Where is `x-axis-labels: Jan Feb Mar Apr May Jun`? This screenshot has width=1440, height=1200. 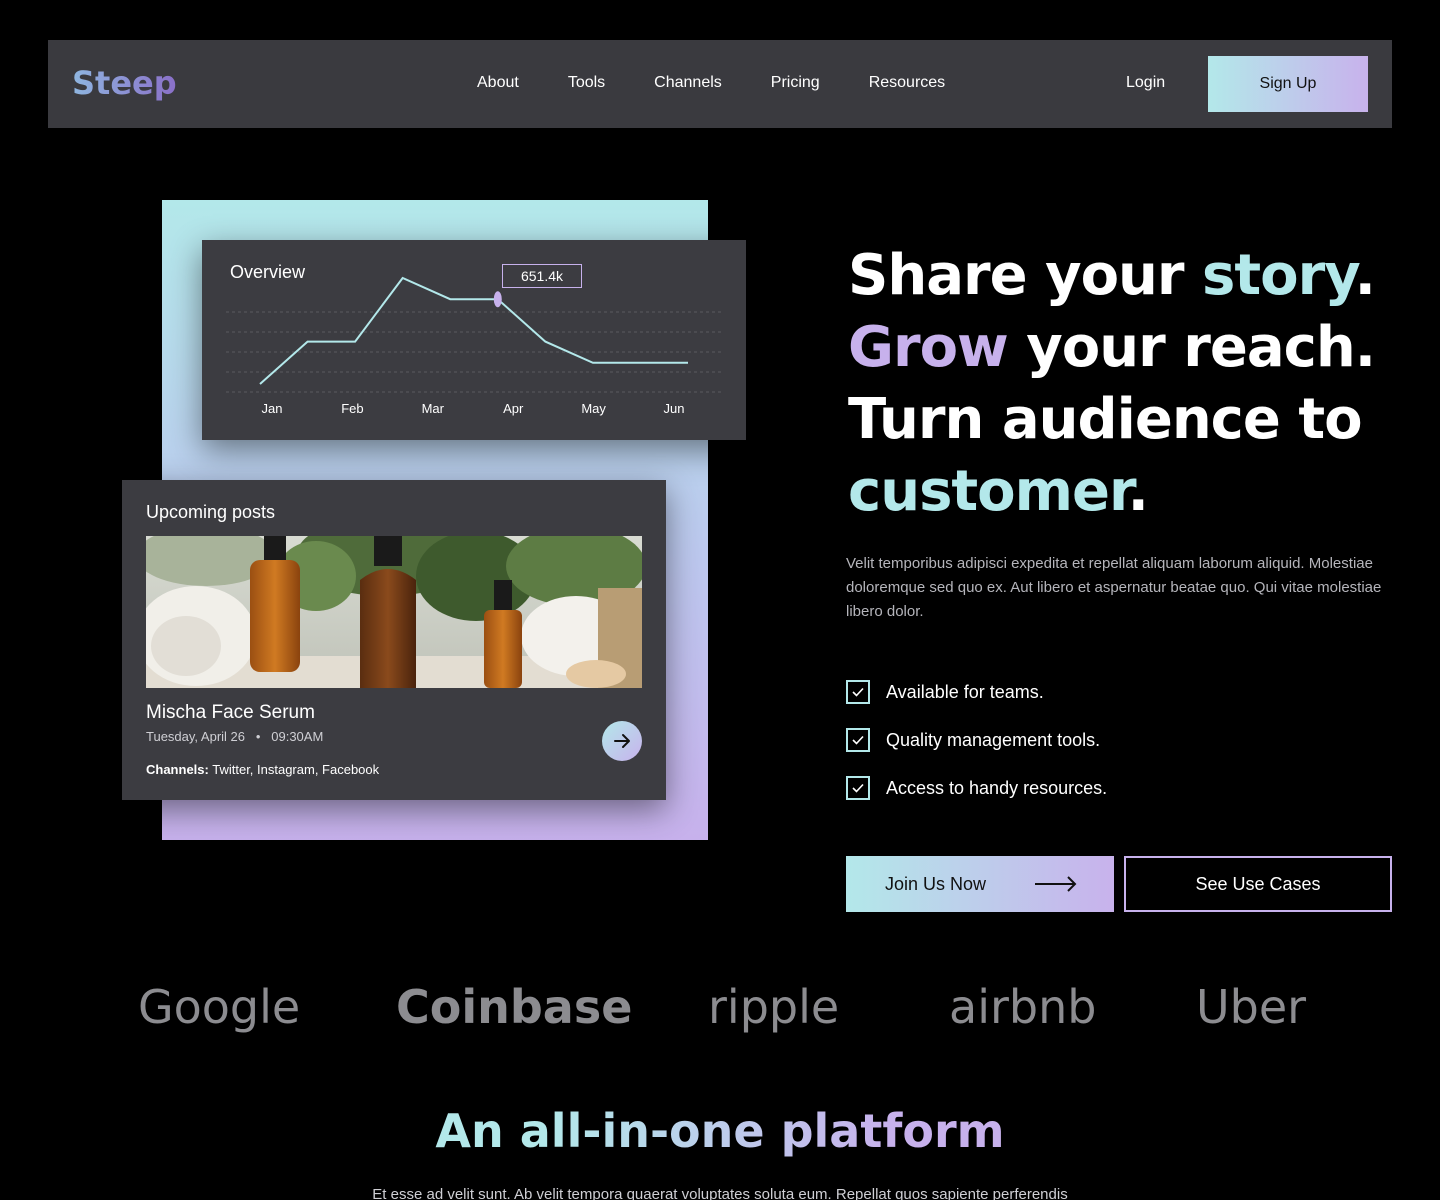 x-axis-labels: Jan Feb Mar Apr May Jun is located at coordinates (473, 408).